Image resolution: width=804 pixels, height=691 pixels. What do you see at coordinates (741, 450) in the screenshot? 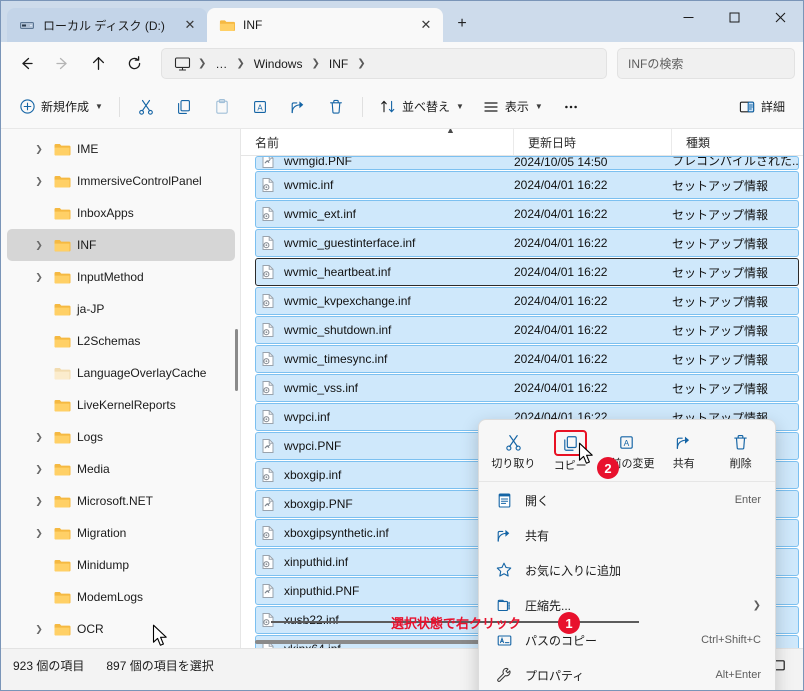
I see `context-tool-trash: 削除` at bounding box center [741, 450].